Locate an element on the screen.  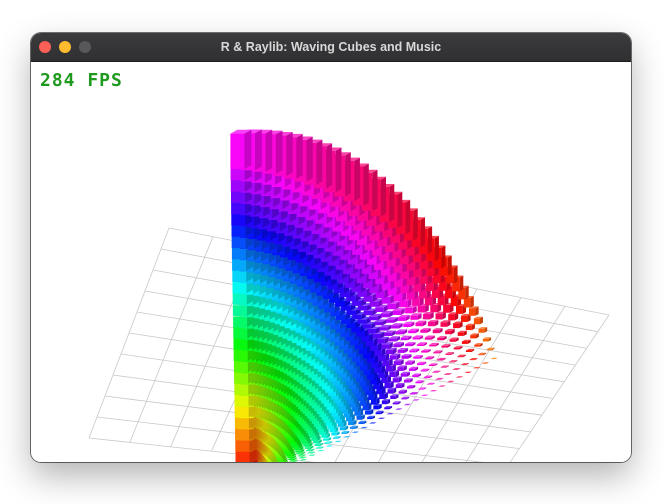
window-title: R & Raylib: Waving Cubes and Music is located at coordinates (331, 47).